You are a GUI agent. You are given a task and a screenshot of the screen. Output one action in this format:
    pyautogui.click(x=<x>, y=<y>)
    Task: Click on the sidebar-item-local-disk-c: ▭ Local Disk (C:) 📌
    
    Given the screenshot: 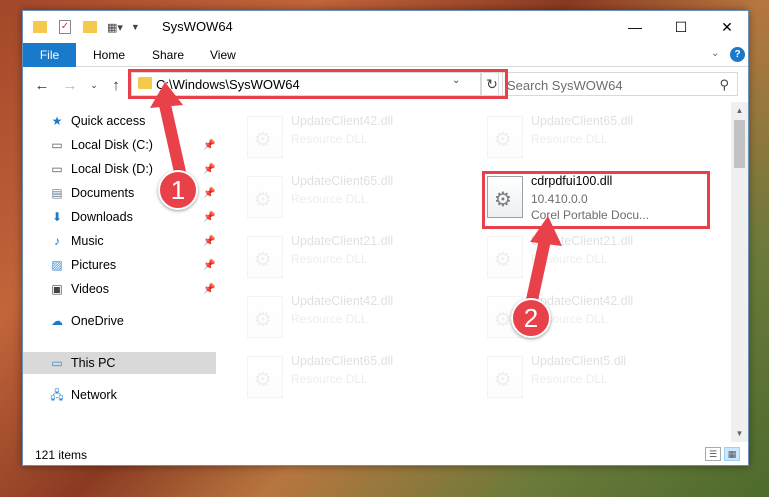 What is the action you would take?
    pyautogui.click(x=119, y=145)
    